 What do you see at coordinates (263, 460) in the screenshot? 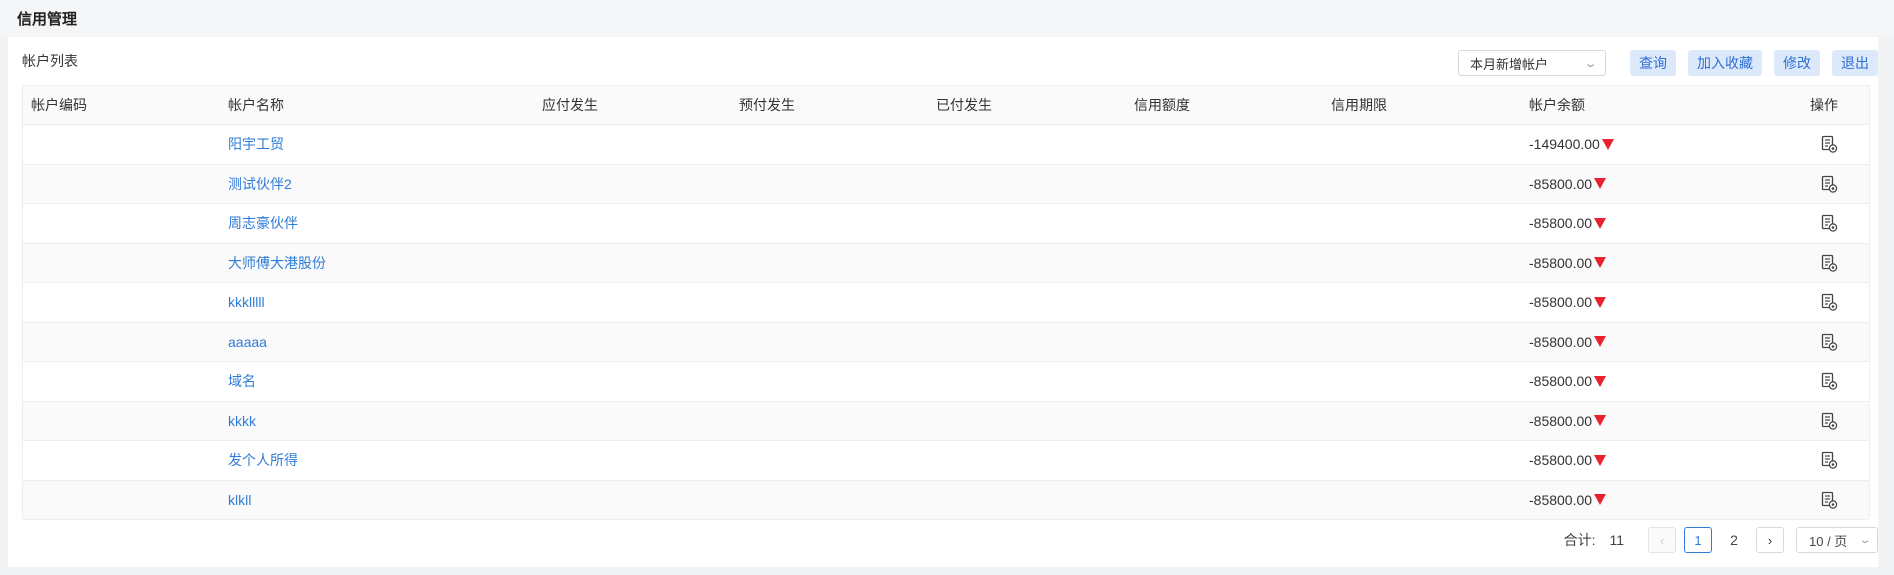
I see `account-name-link: 发个人所得` at bounding box center [263, 460].